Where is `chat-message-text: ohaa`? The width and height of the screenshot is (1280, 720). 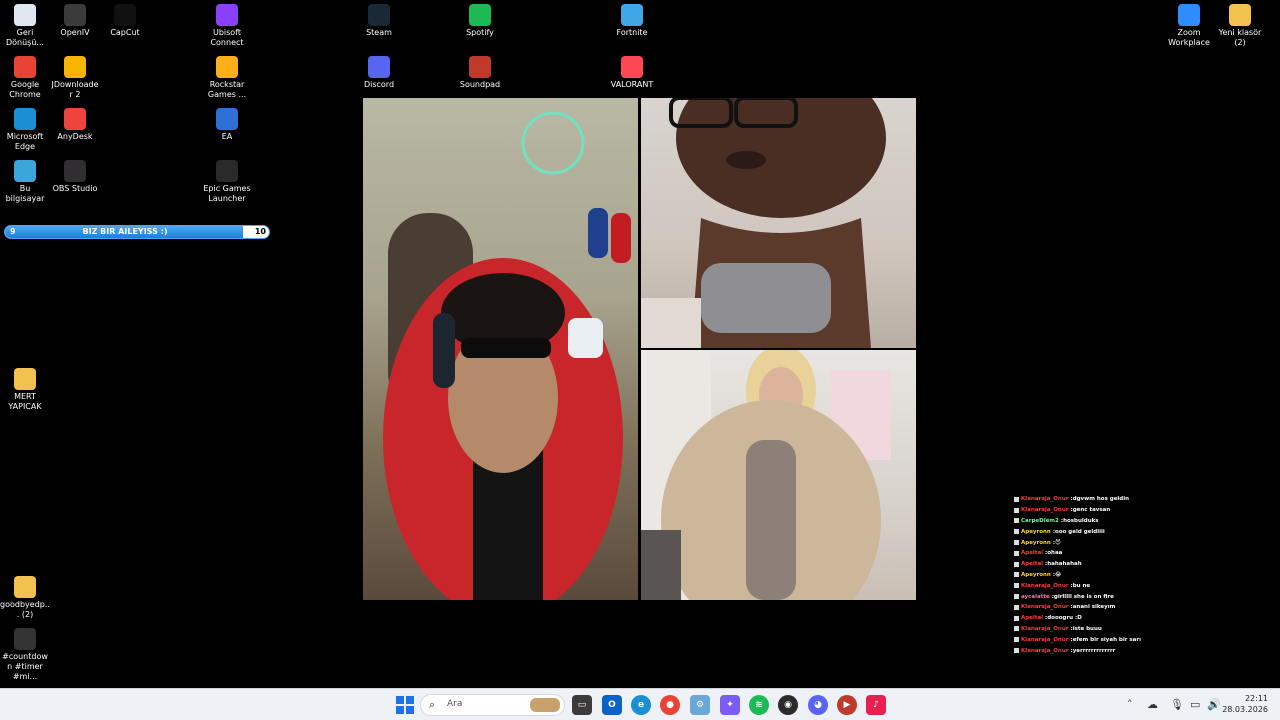 chat-message-text: ohaa is located at coordinates (1055, 553).